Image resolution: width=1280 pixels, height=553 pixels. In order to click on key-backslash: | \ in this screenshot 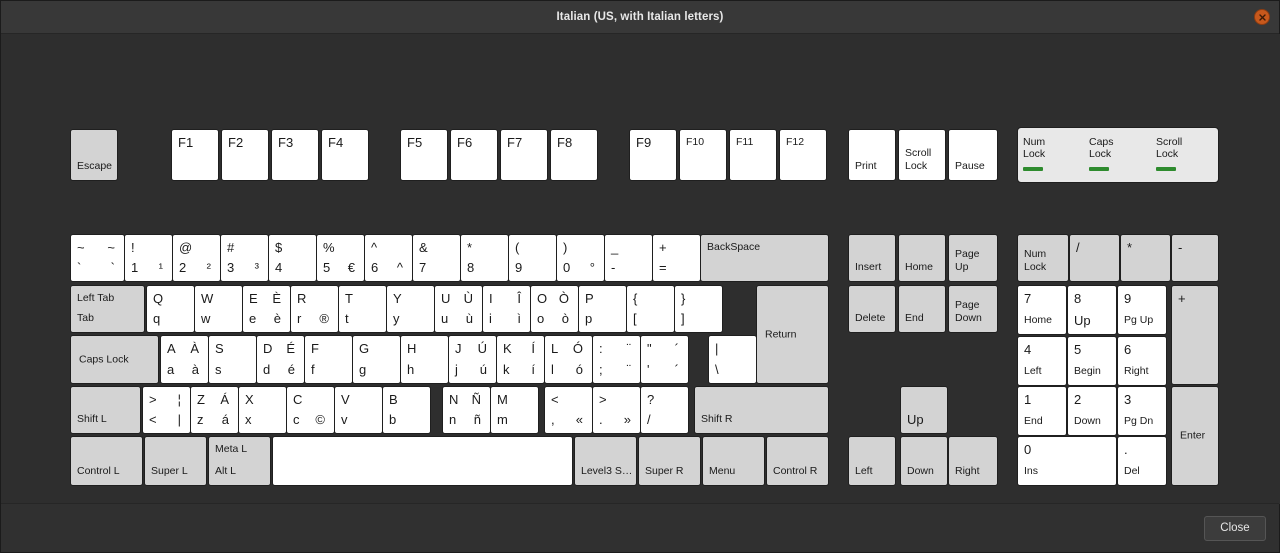, I will do `click(732, 359)`.